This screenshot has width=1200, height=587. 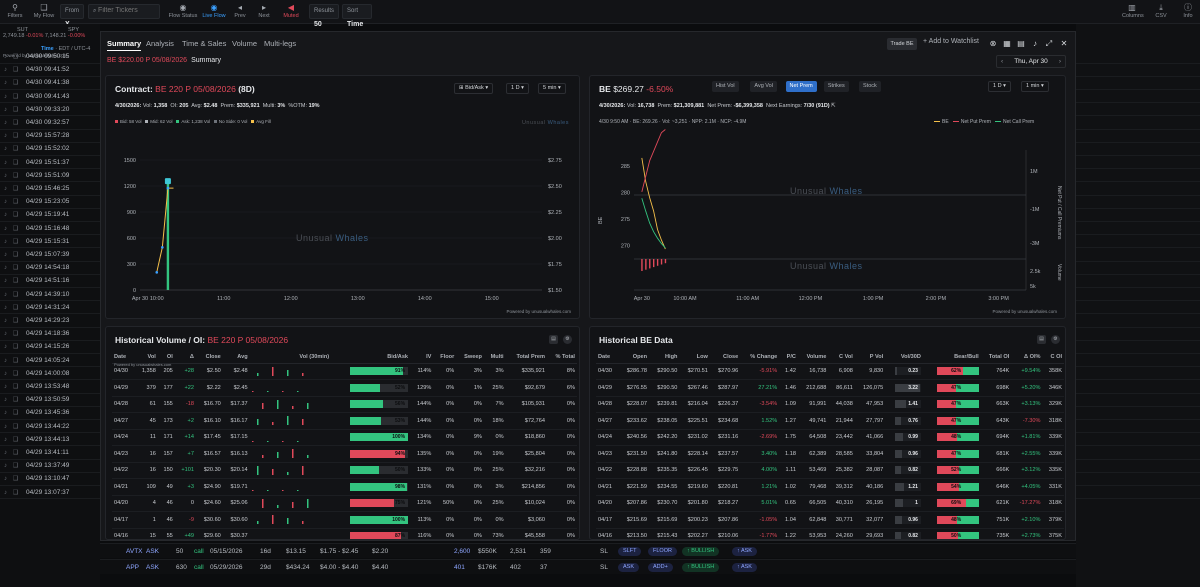 What do you see at coordinates (50, 242) in the screenshot?
I see `flow-row: ♪ ❑ 04/29 15:15:31` at bounding box center [50, 242].